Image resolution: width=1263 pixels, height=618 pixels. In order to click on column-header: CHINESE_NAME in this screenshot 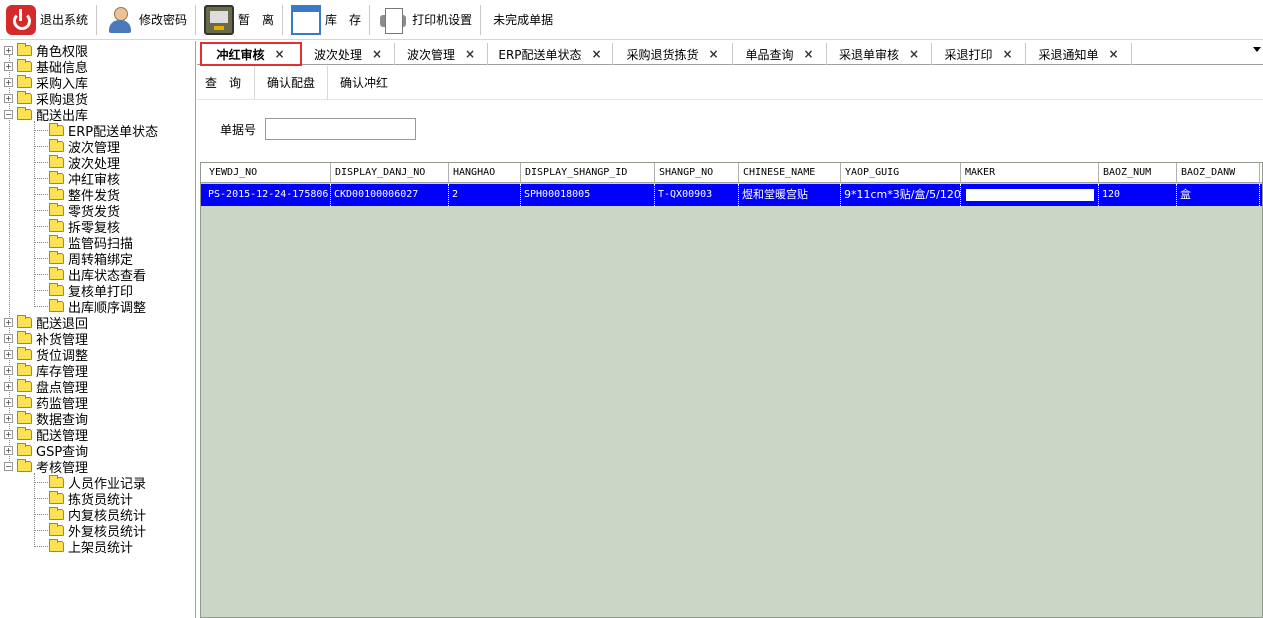, I will do `click(790, 173)`.